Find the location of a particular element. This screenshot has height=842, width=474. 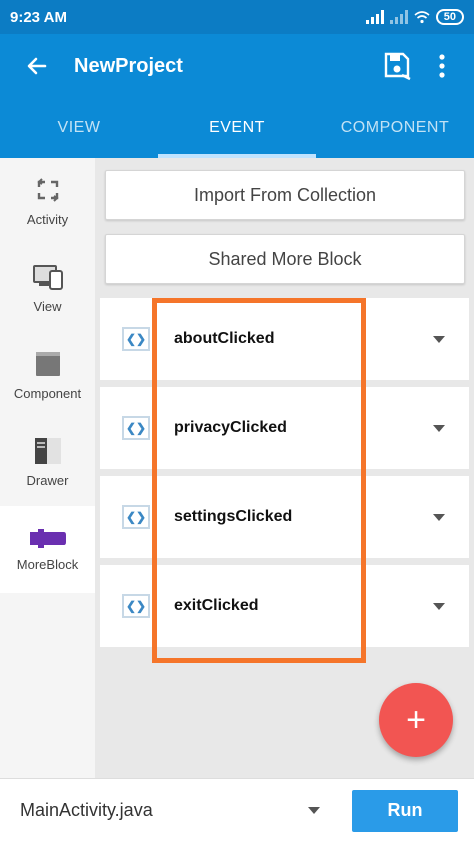

sidebar-item-drawer: Drawer is located at coordinates (47, 462).